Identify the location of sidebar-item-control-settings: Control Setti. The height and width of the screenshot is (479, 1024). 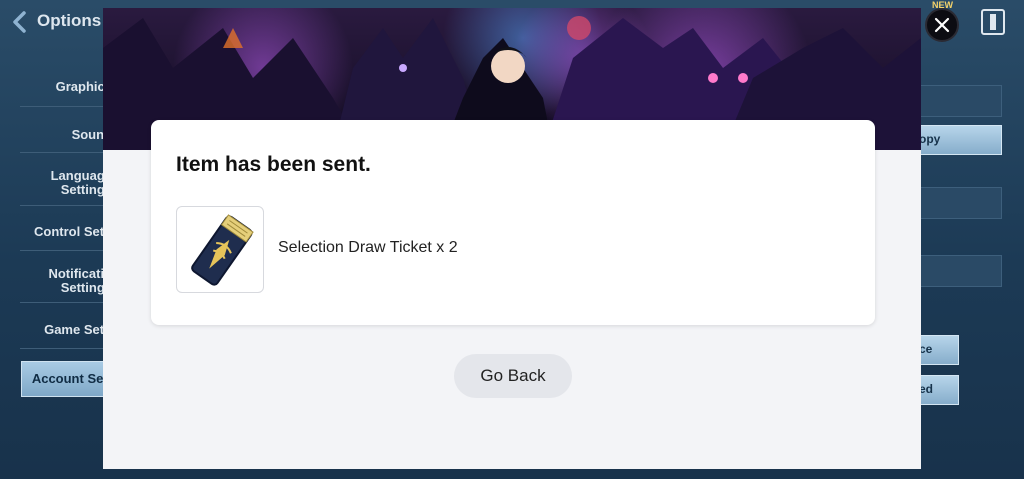
(66, 232).